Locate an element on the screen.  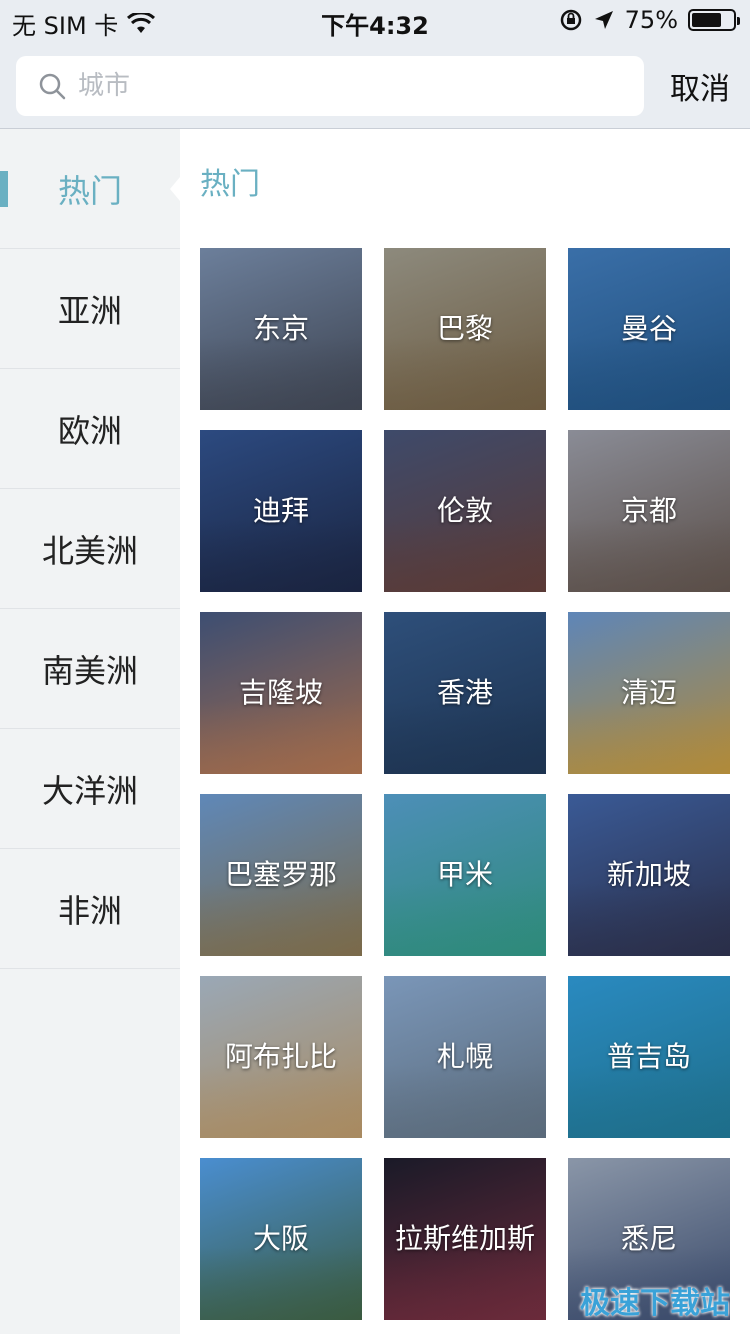
city-card: 伦敦 is located at coordinates (465, 511).